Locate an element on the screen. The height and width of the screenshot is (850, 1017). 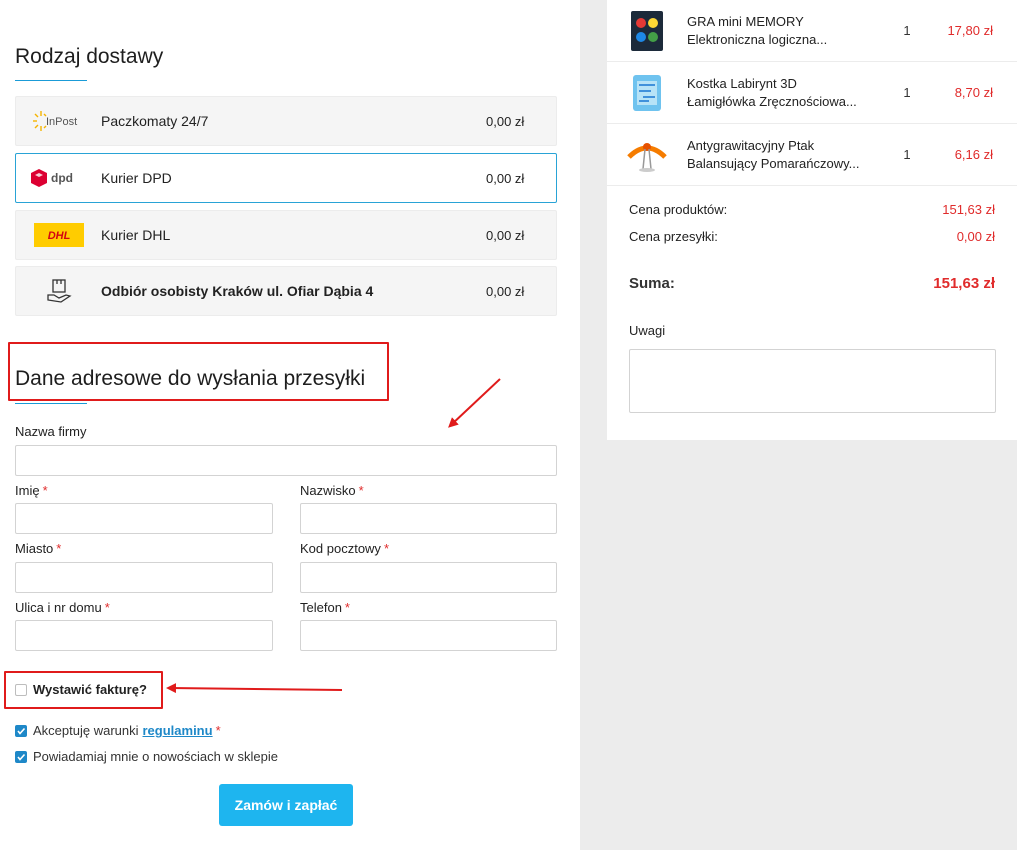
street-input is located at coordinates (144, 635).